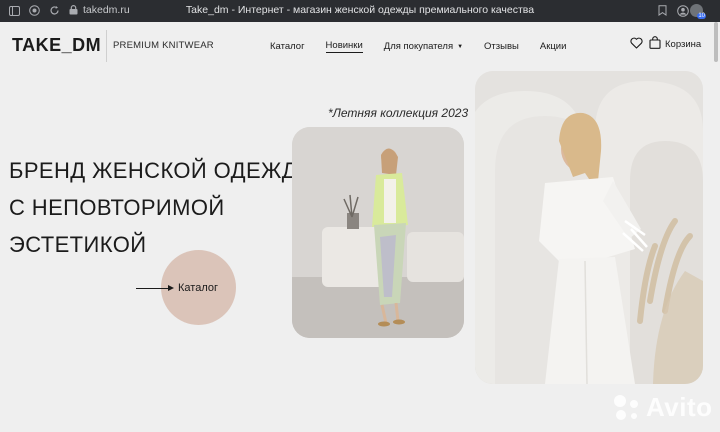 This screenshot has width=720, height=432. What do you see at coordinates (34, 10) in the screenshot?
I see `shield-icon` at bounding box center [34, 10].